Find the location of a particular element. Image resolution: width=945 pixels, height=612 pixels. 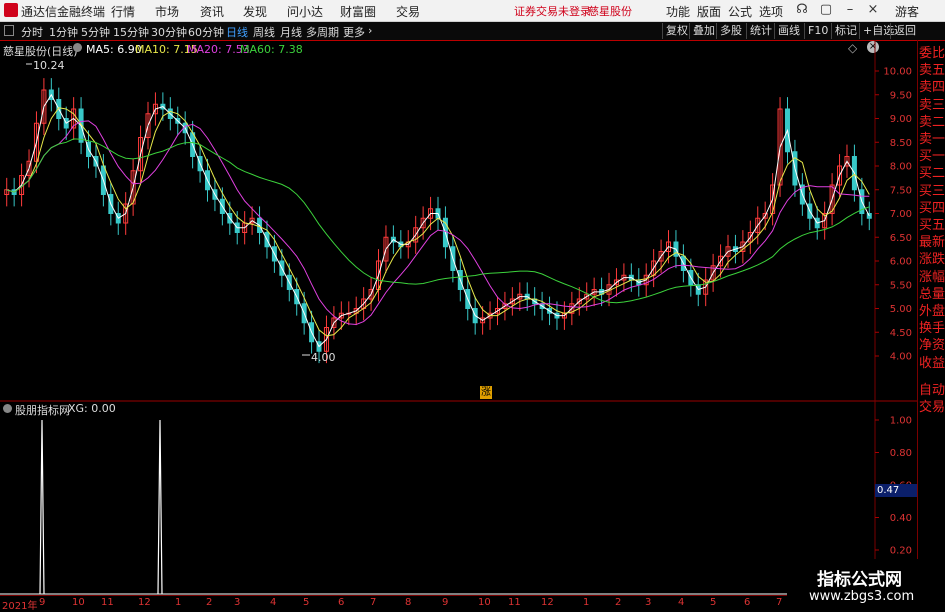

period-60min: 60分钟 is located at coordinates (206, 32).